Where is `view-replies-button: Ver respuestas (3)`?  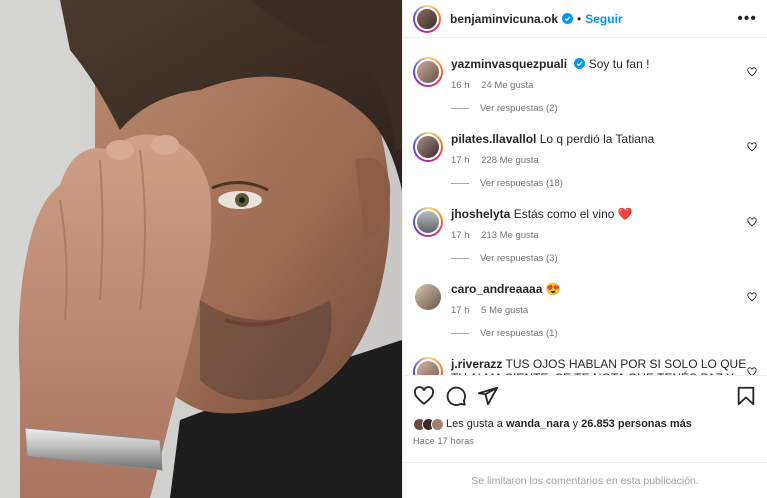 view-replies-button: Ver respuestas (3) is located at coordinates (604, 258).